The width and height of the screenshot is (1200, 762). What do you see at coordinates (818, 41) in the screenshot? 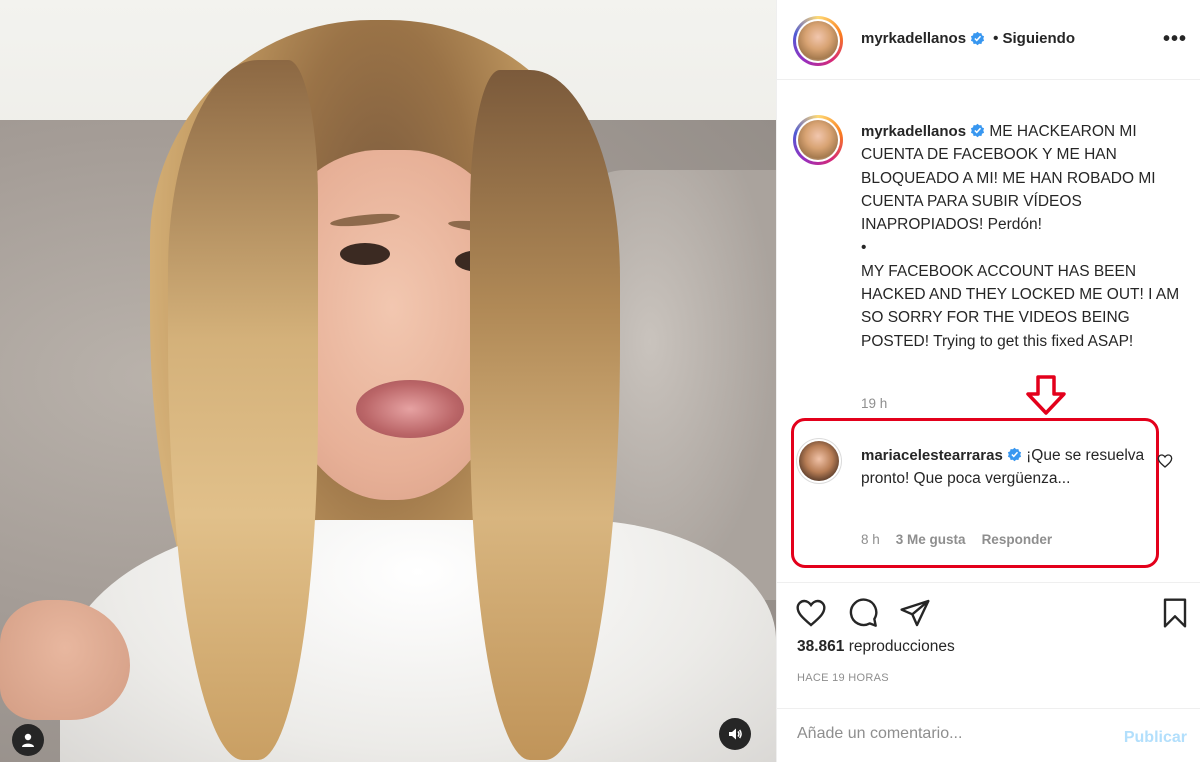
I see `author-avatar` at bounding box center [818, 41].